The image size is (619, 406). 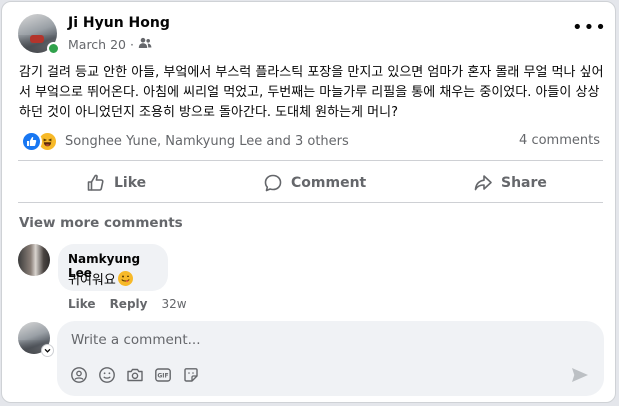 I want to click on comment-actions: Like Reply 32w, so click(x=127, y=304).